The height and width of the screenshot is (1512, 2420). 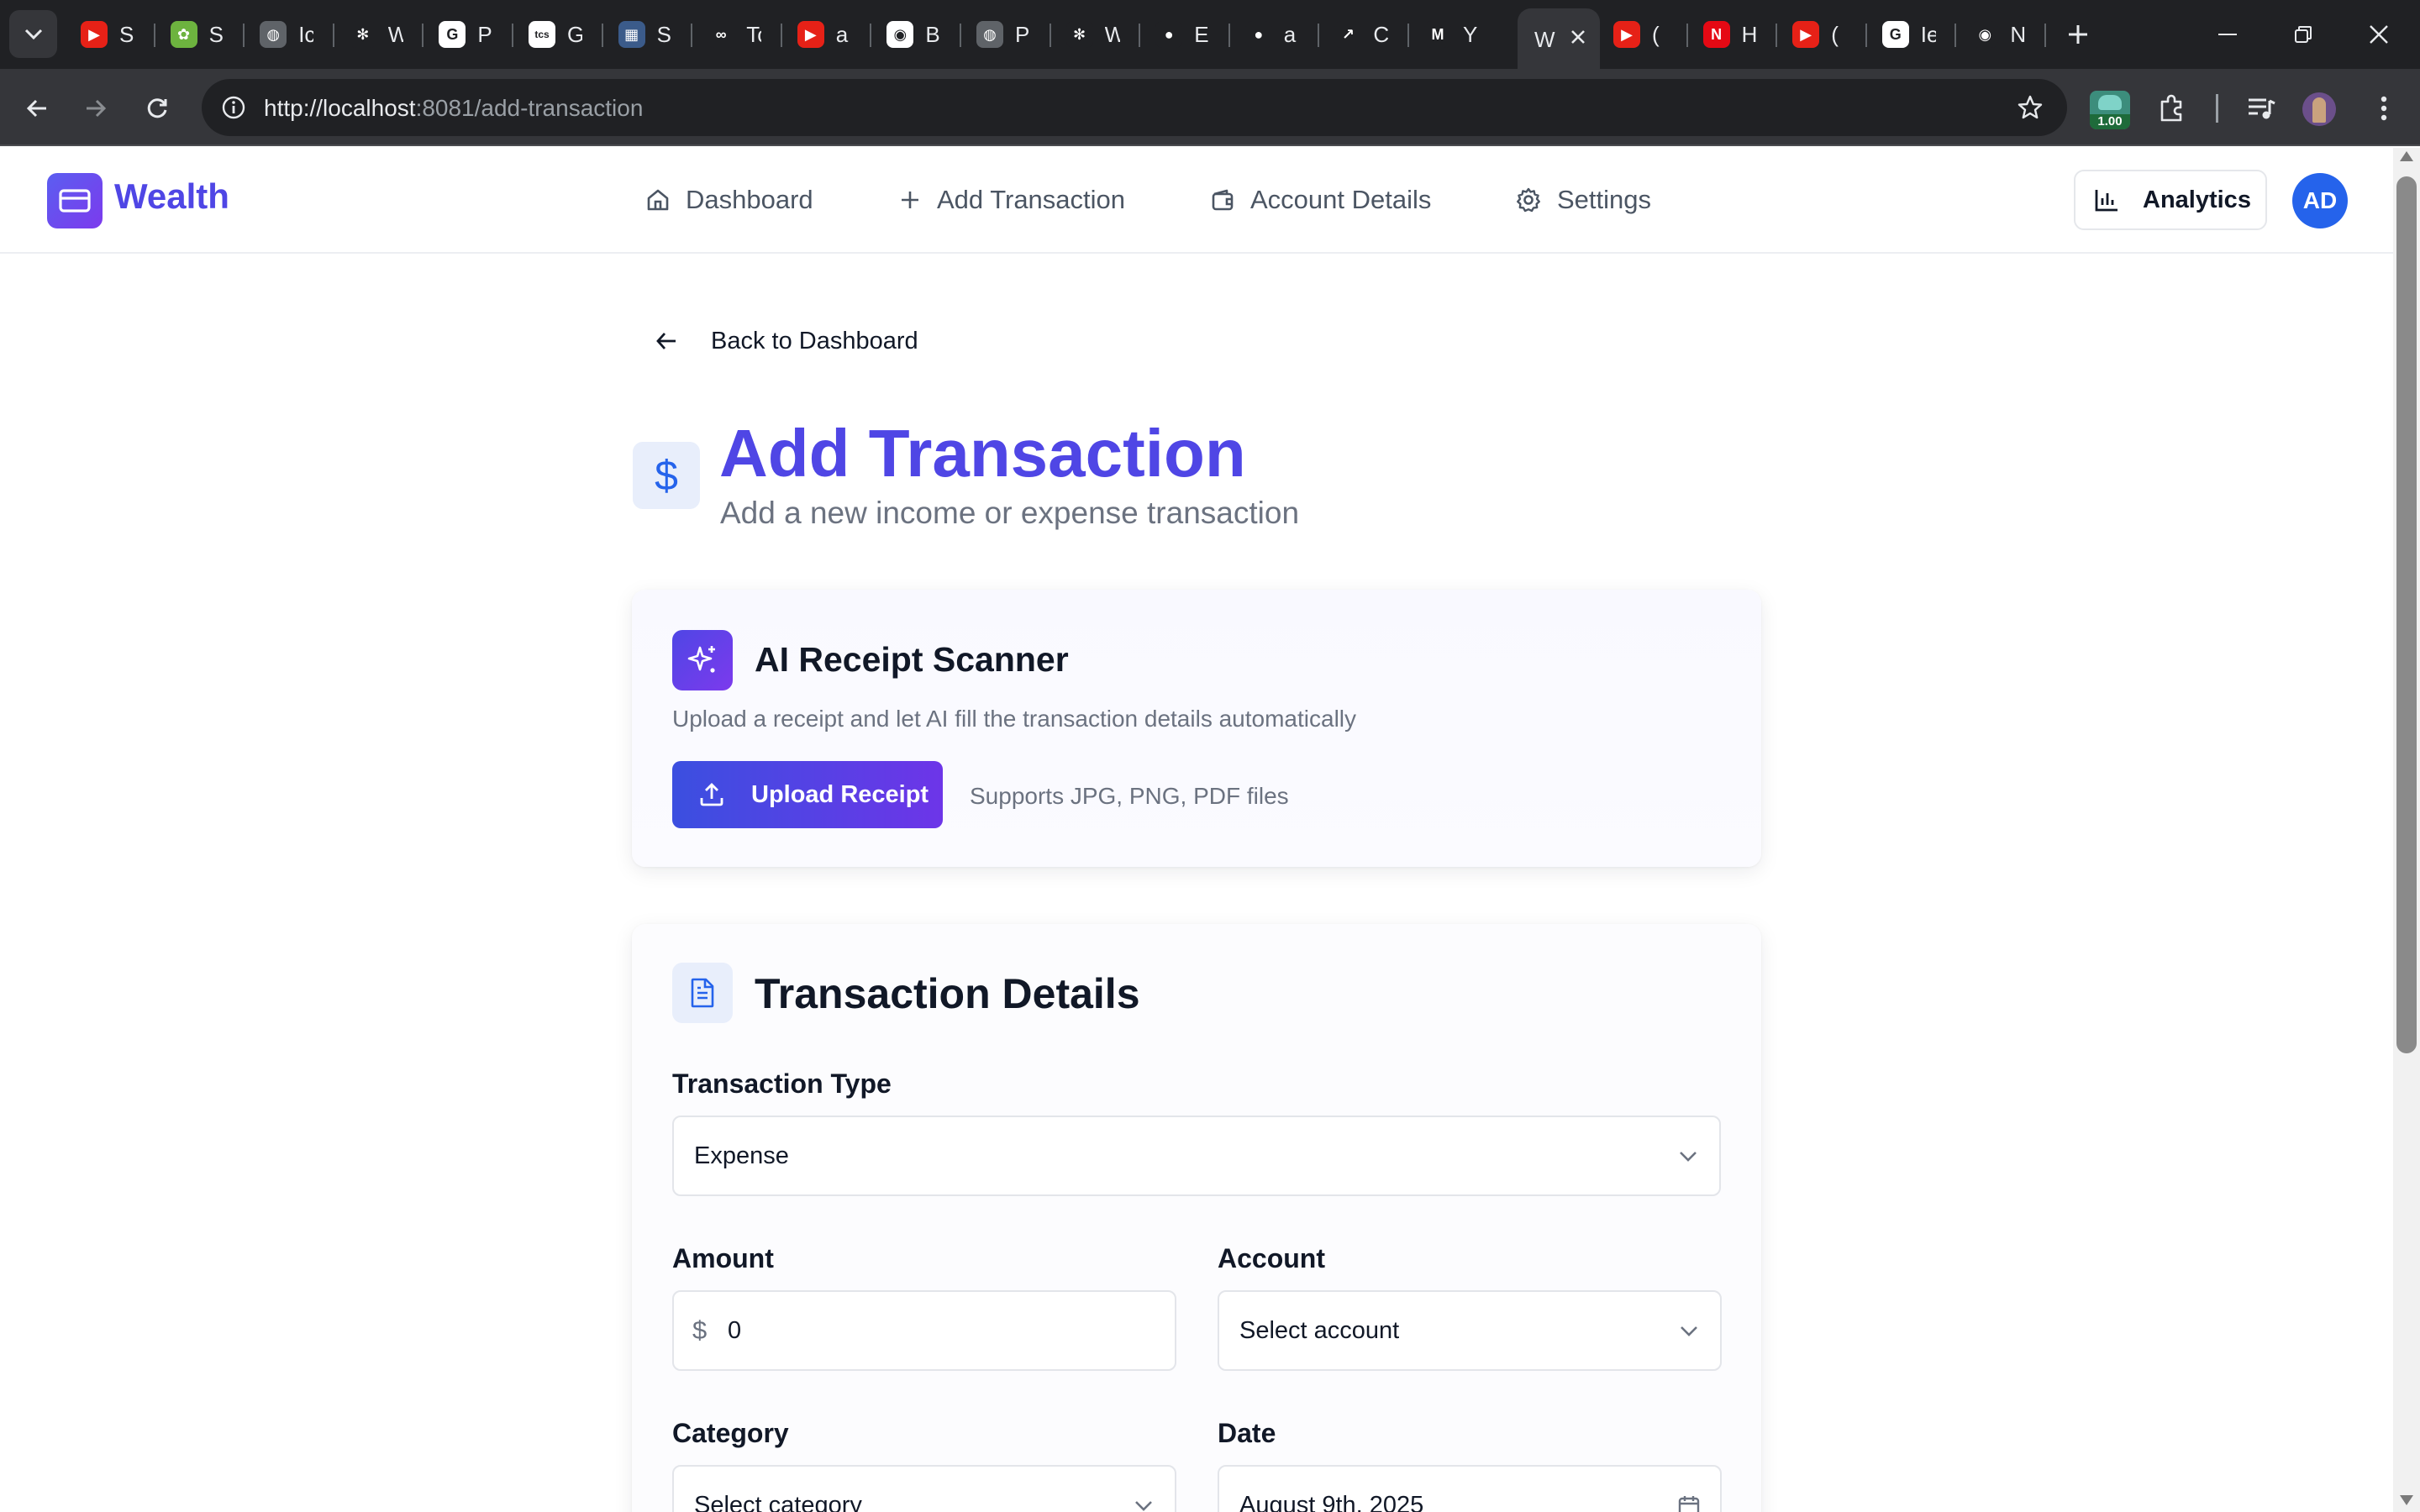 What do you see at coordinates (1895, 34) in the screenshot?
I see `tab-favicon-icon: G` at bounding box center [1895, 34].